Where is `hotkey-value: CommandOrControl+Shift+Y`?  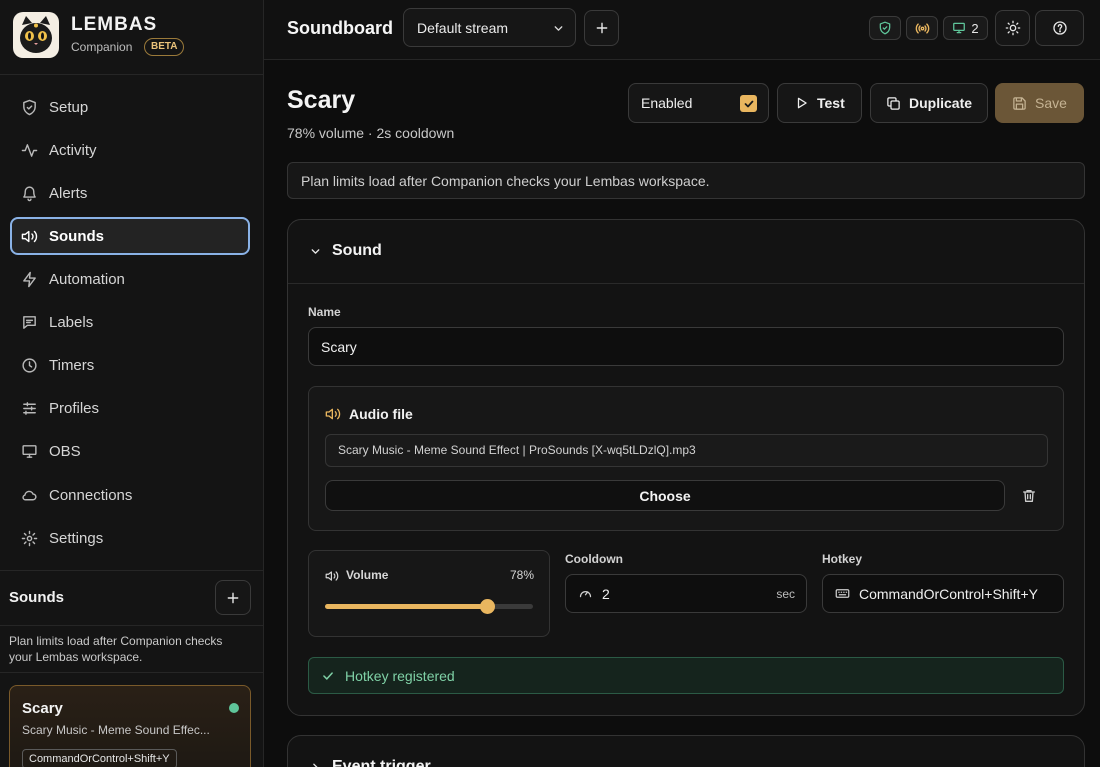
hotkey-value: CommandOrControl+Shift+Y is located at coordinates (948, 593).